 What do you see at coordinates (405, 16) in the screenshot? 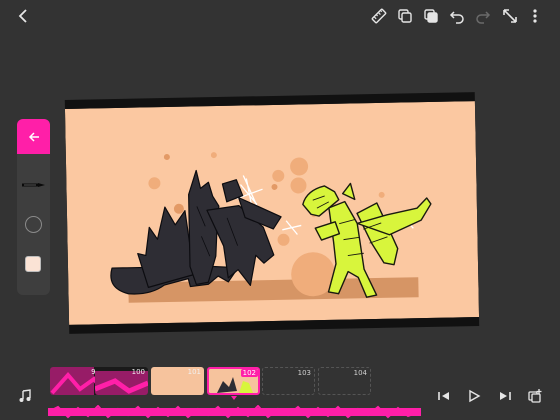
I see `duplicate-icon` at bounding box center [405, 16].